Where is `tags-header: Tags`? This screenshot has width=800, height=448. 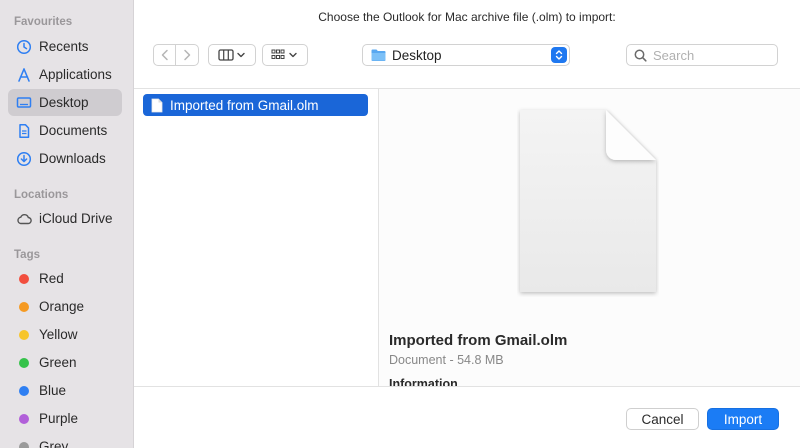 tags-header: Tags is located at coordinates (27, 255).